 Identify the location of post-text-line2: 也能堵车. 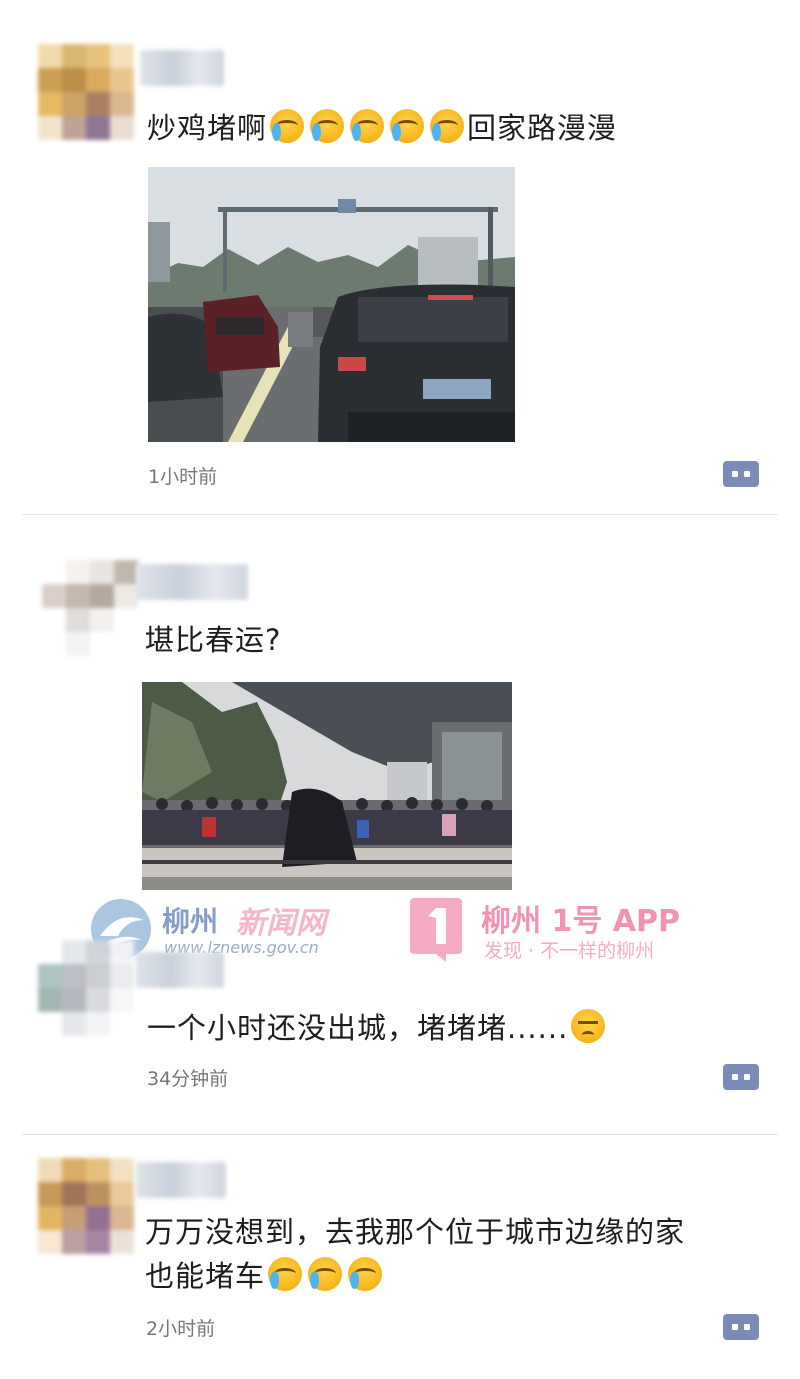
(265, 1276).